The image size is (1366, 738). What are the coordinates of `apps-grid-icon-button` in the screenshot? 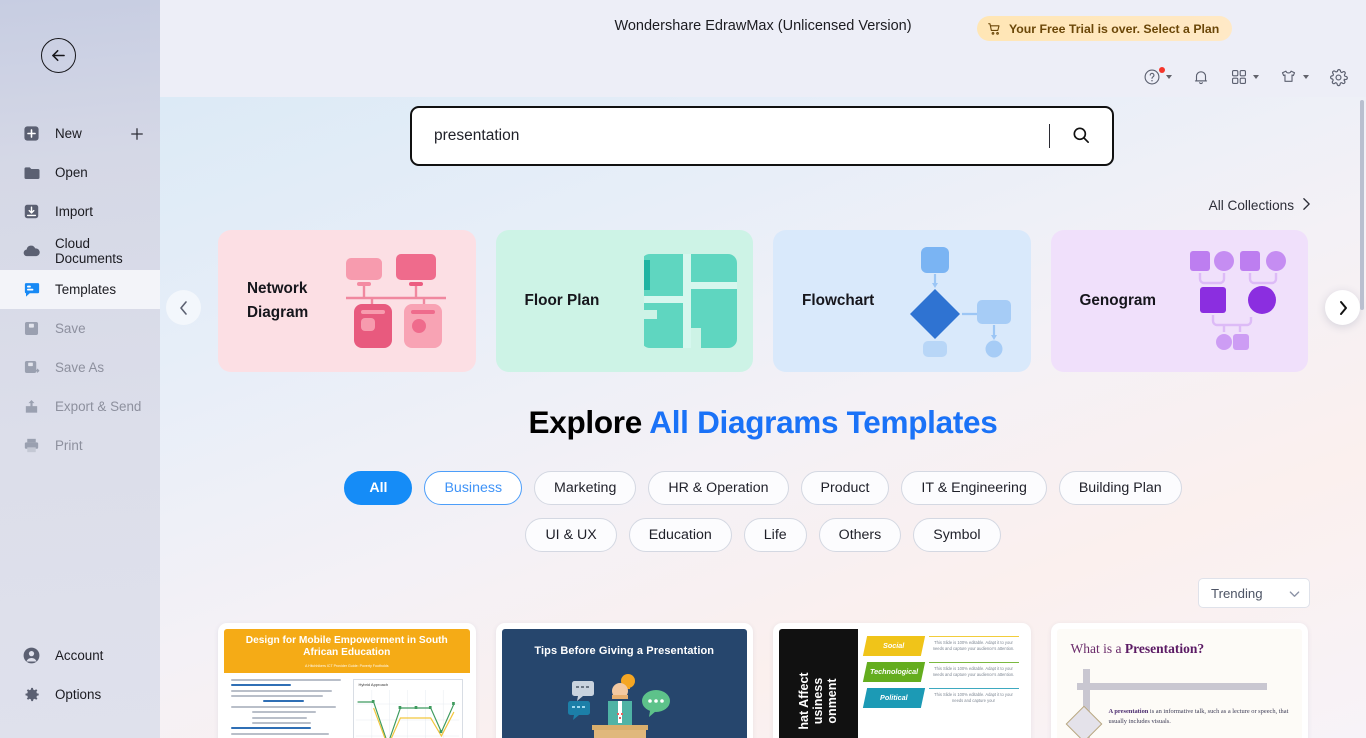 It's located at (1244, 77).